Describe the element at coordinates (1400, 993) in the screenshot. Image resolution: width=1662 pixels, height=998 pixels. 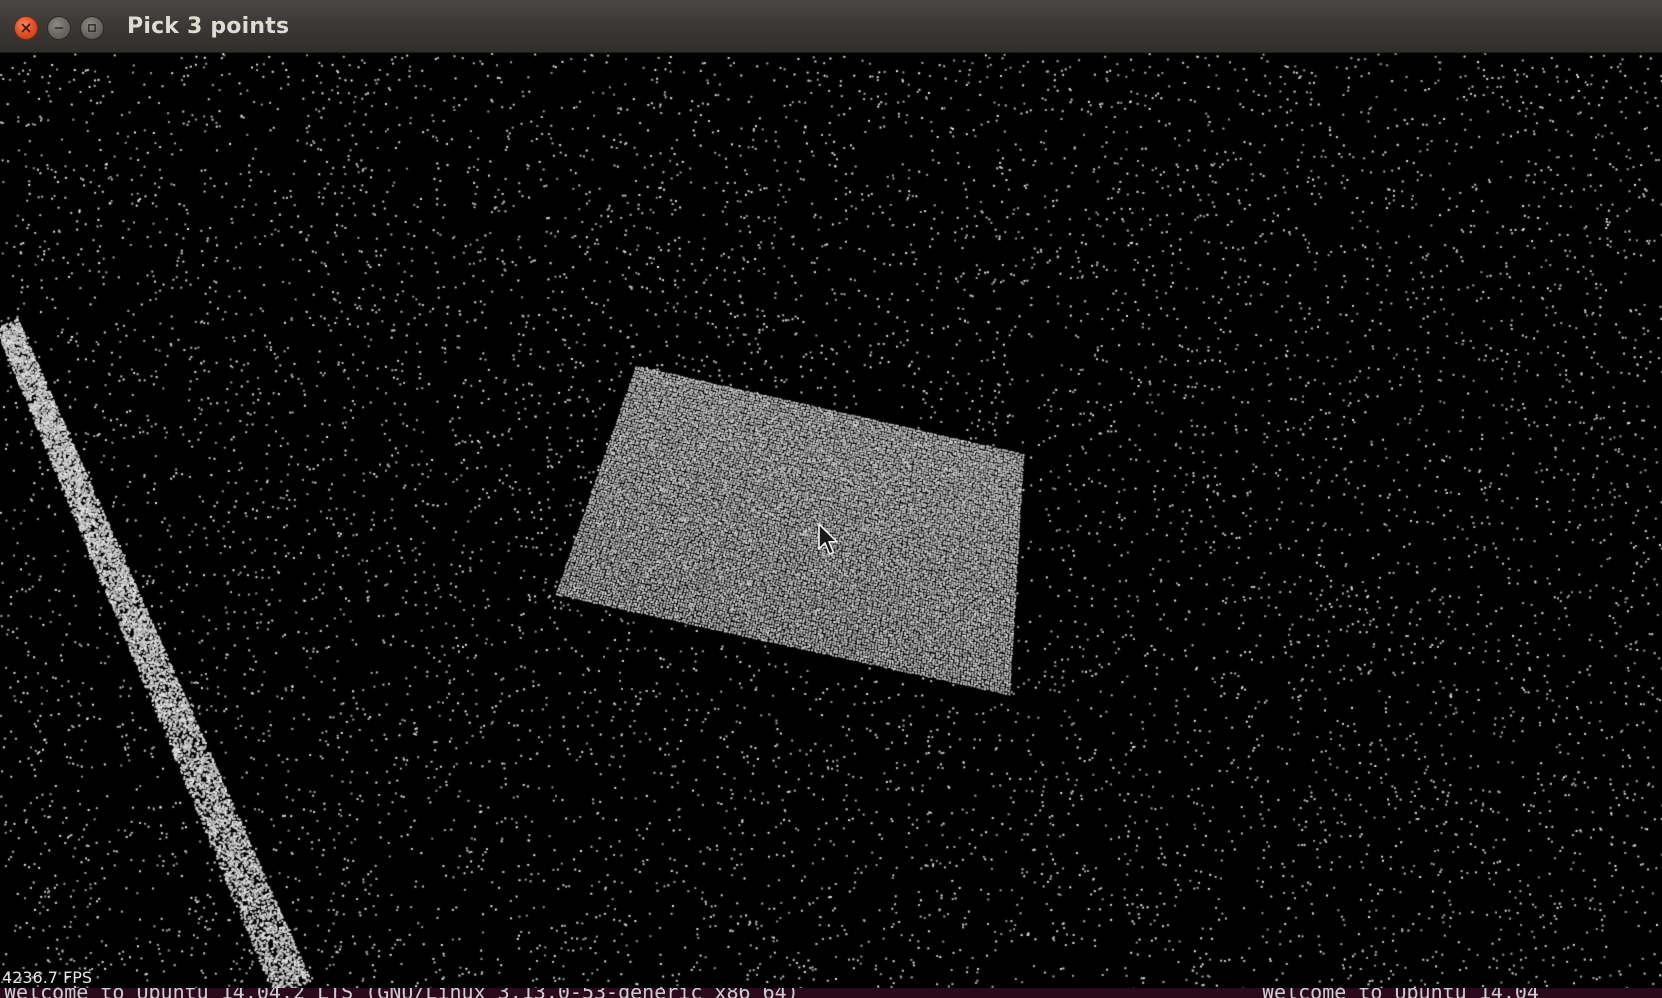
I see `terminal-text-right: Welcome to Ubuntu 14.04` at that location.